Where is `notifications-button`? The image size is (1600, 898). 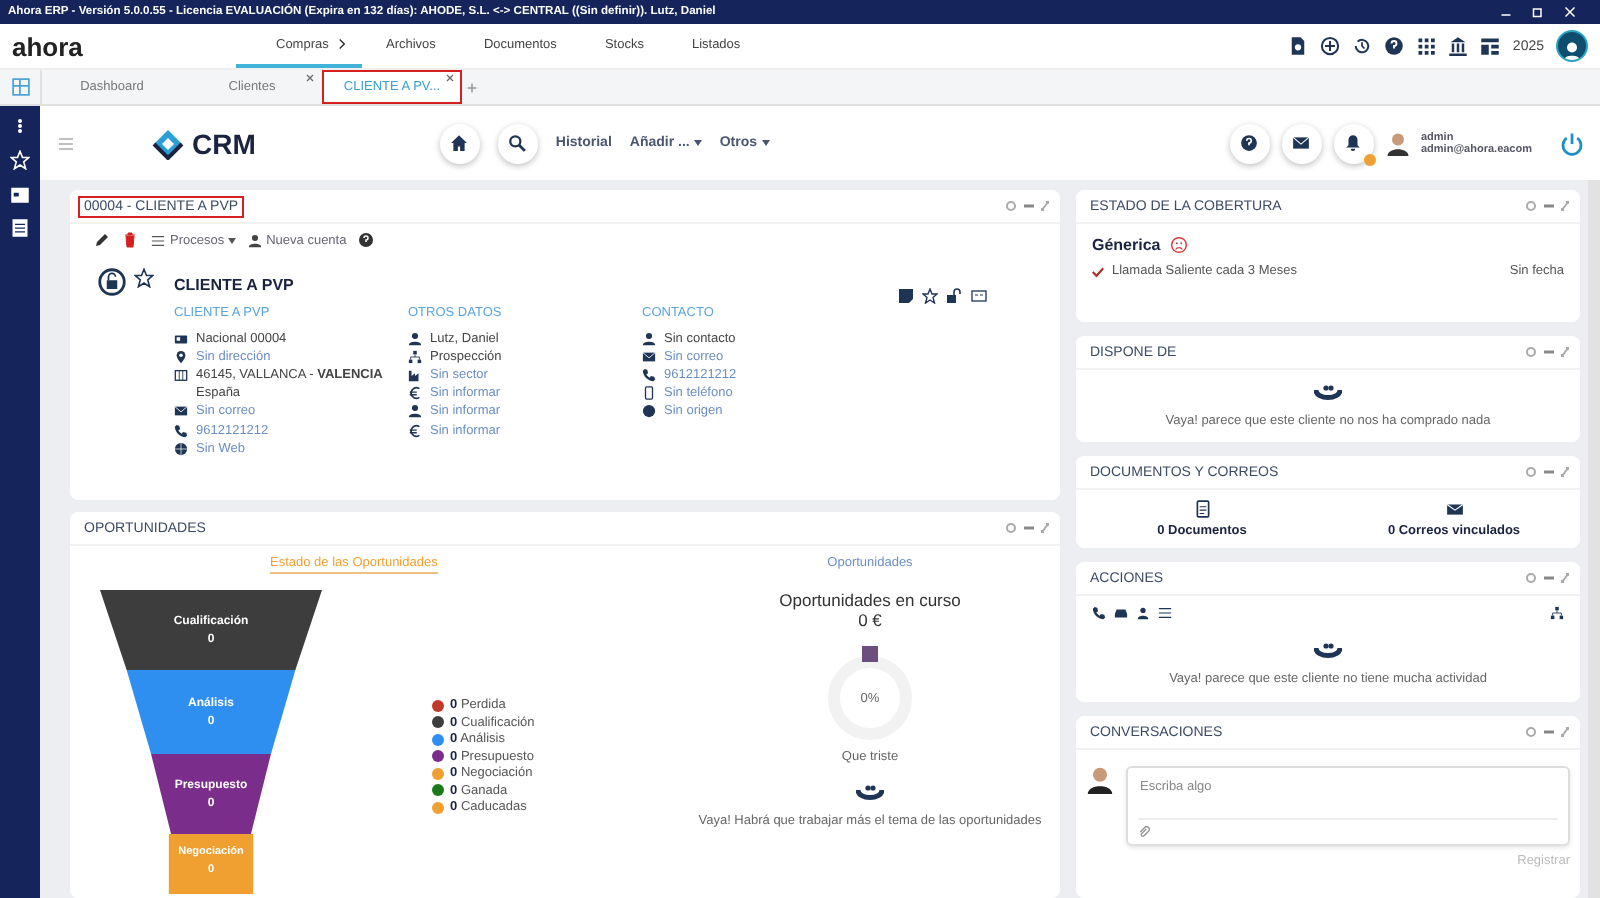 notifications-button is located at coordinates (1353, 143).